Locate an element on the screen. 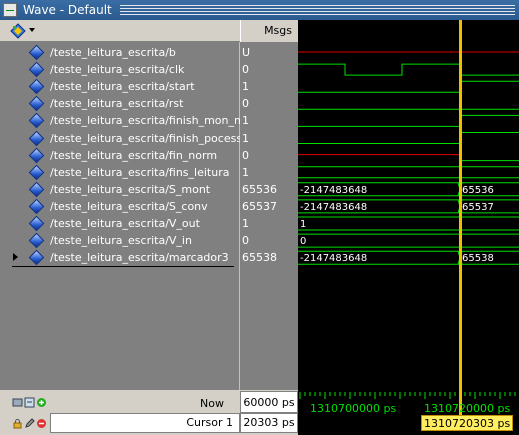 This screenshot has height=435, width=519. signal-row: /teste_leitura_escrita/V_in is located at coordinates (120, 240).